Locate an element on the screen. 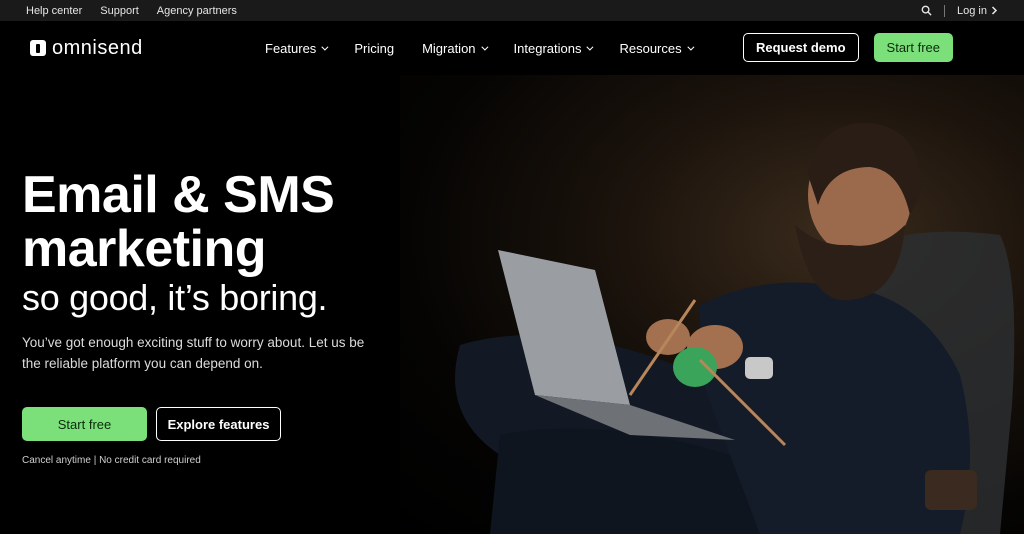 Image resolution: width=1024 pixels, height=534 pixels. search-icon is located at coordinates (926, 10).